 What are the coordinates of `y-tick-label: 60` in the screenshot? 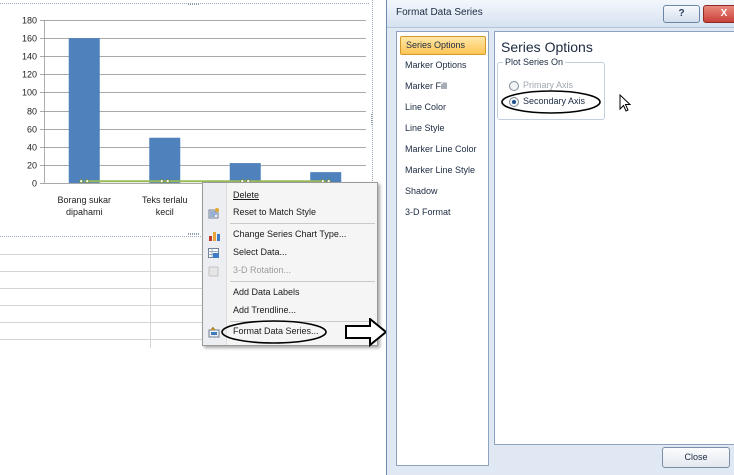 It's located at (32, 130).